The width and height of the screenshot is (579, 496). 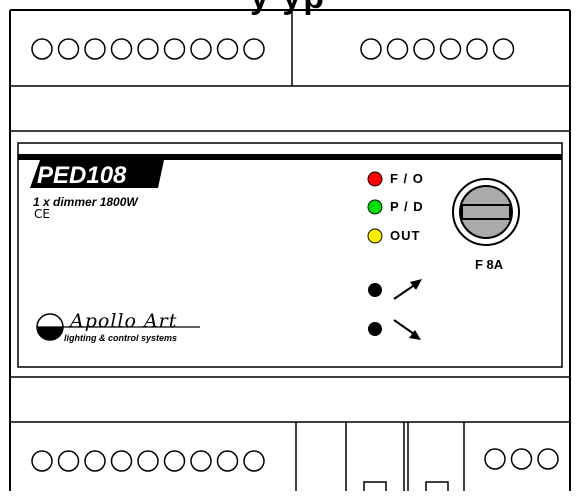 I want to click on led-label-pd: P / D, so click(x=407, y=206).